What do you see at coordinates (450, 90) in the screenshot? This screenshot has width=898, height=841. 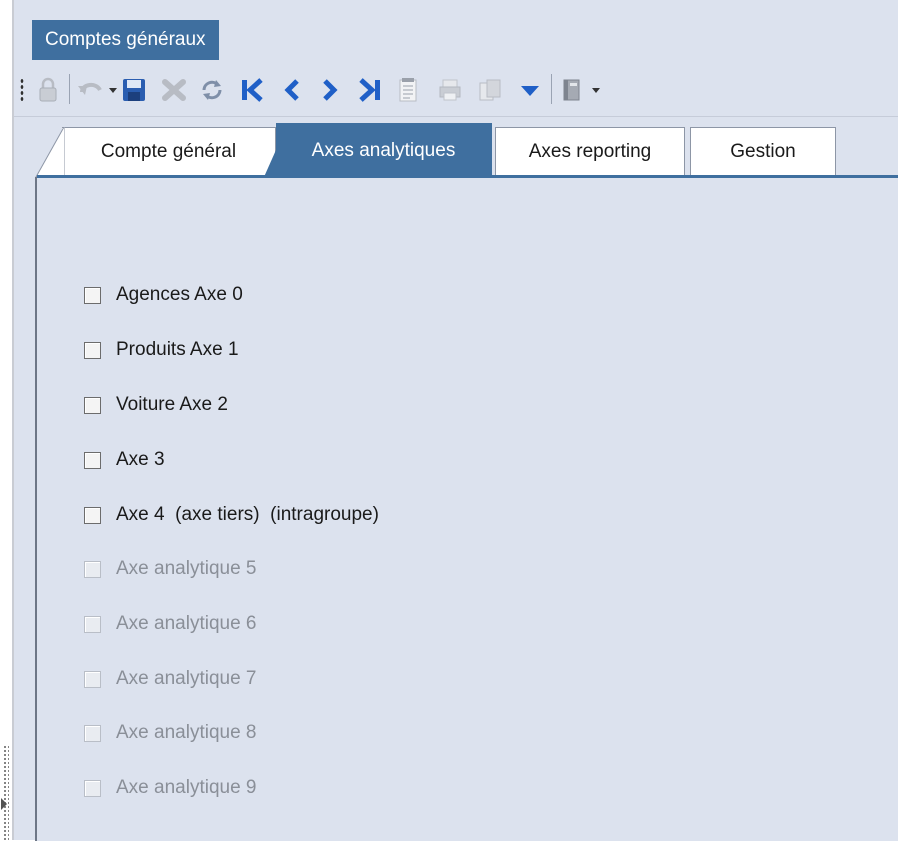 I see `print-icon` at bounding box center [450, 90].